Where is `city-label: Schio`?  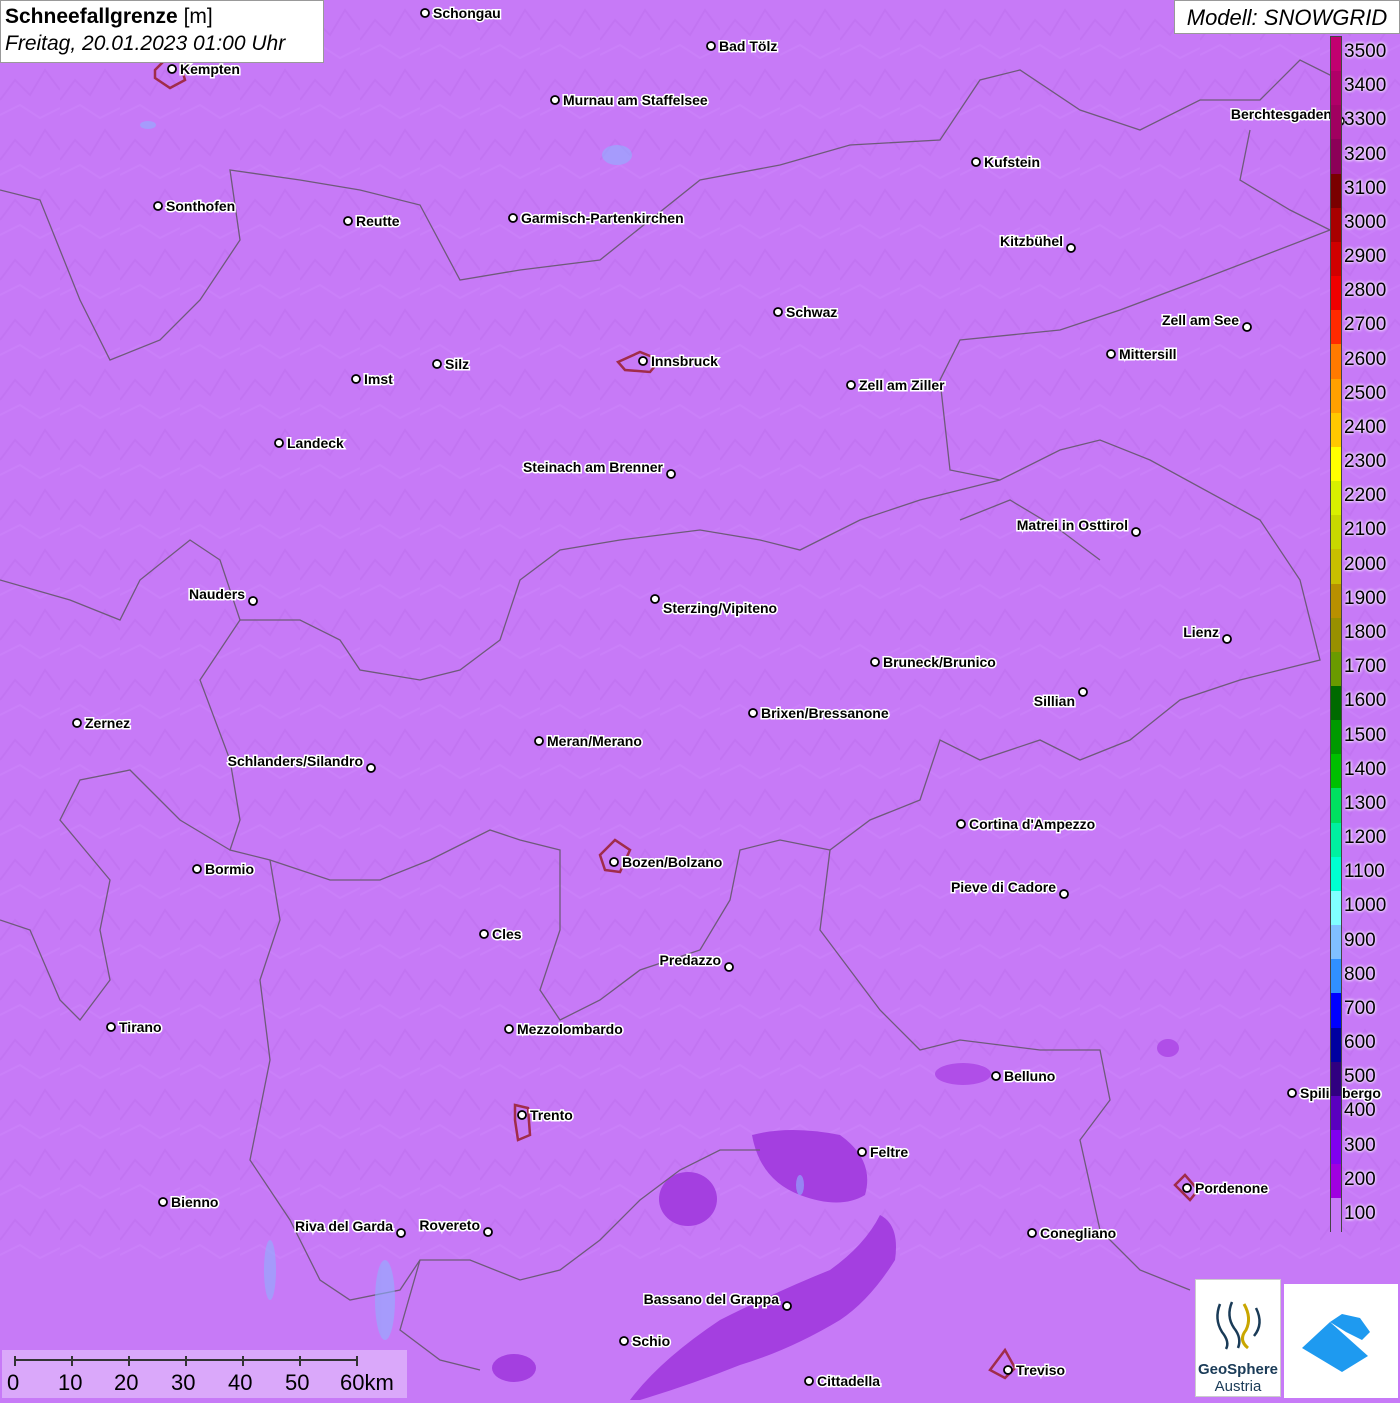 city-label: Schio is located at coordinates (651, 1341).